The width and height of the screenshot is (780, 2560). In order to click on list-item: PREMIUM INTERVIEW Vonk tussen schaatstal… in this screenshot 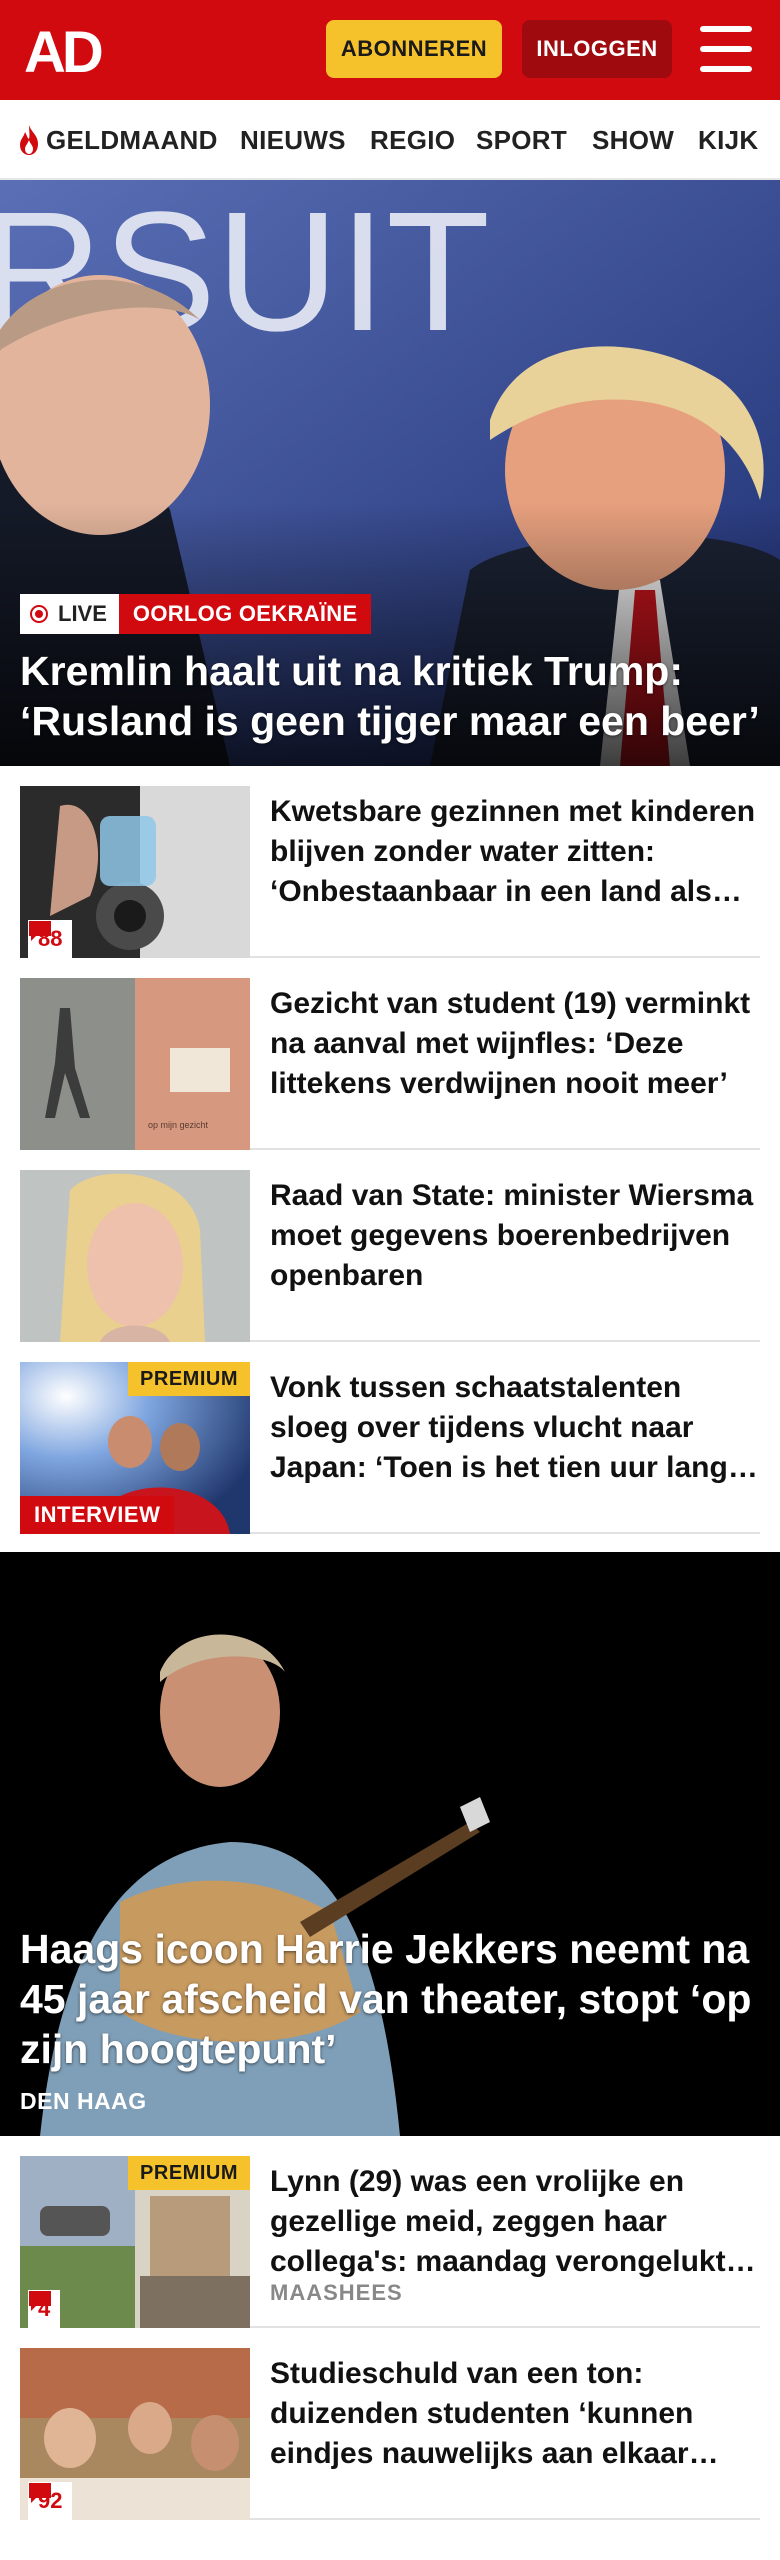, I will do `click(390, 1438)`.